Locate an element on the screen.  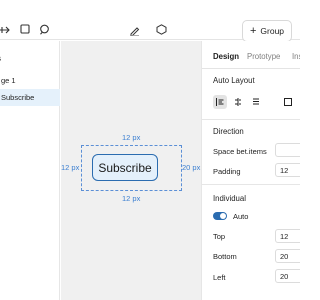
align-left-icon is located at coordinates (220, 102).